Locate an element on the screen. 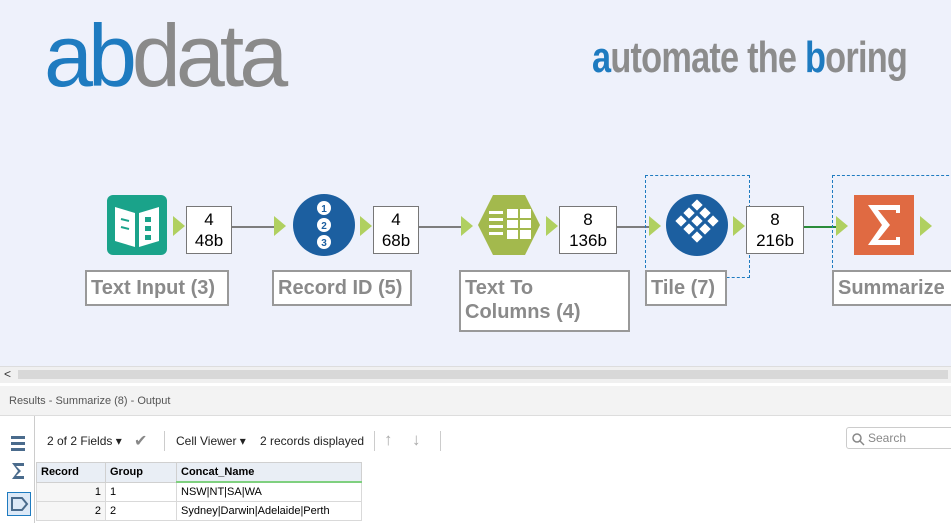 The height and width of the screenshot is (523, 951). search-icon is located at coordinates (858, 439).